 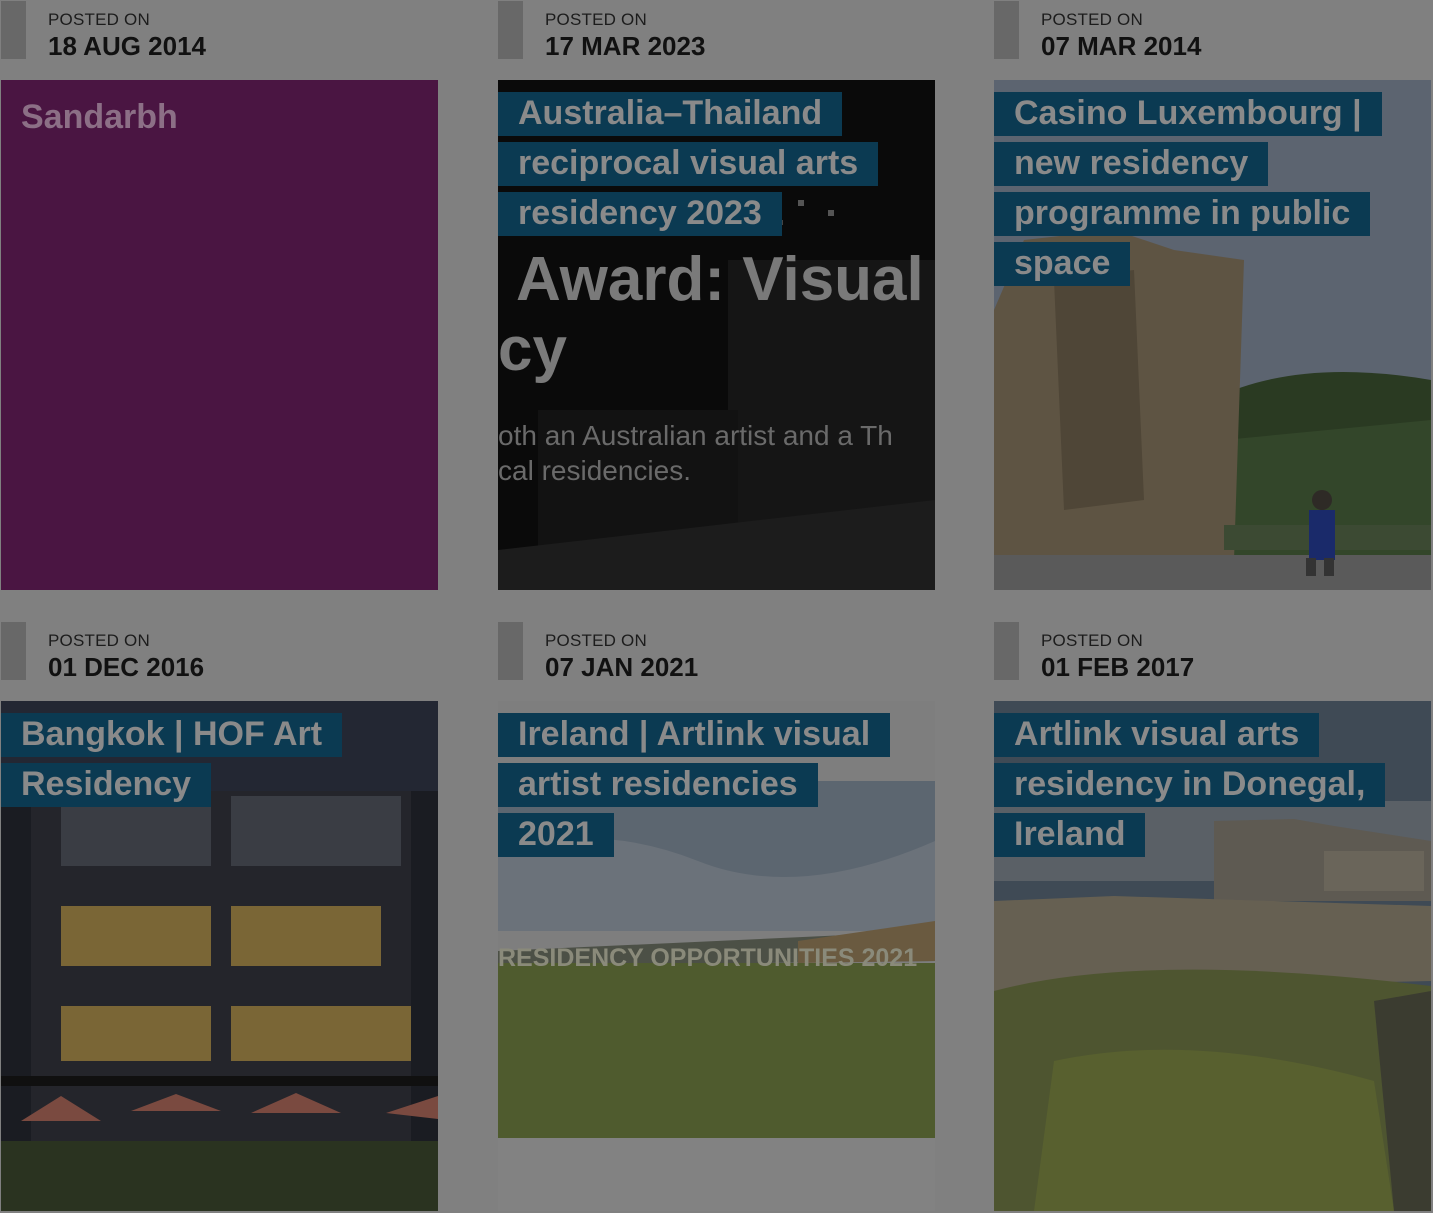 I want to click on post-meta: POSTED ON 18 AUG 2014, so click(x=219, y=40).